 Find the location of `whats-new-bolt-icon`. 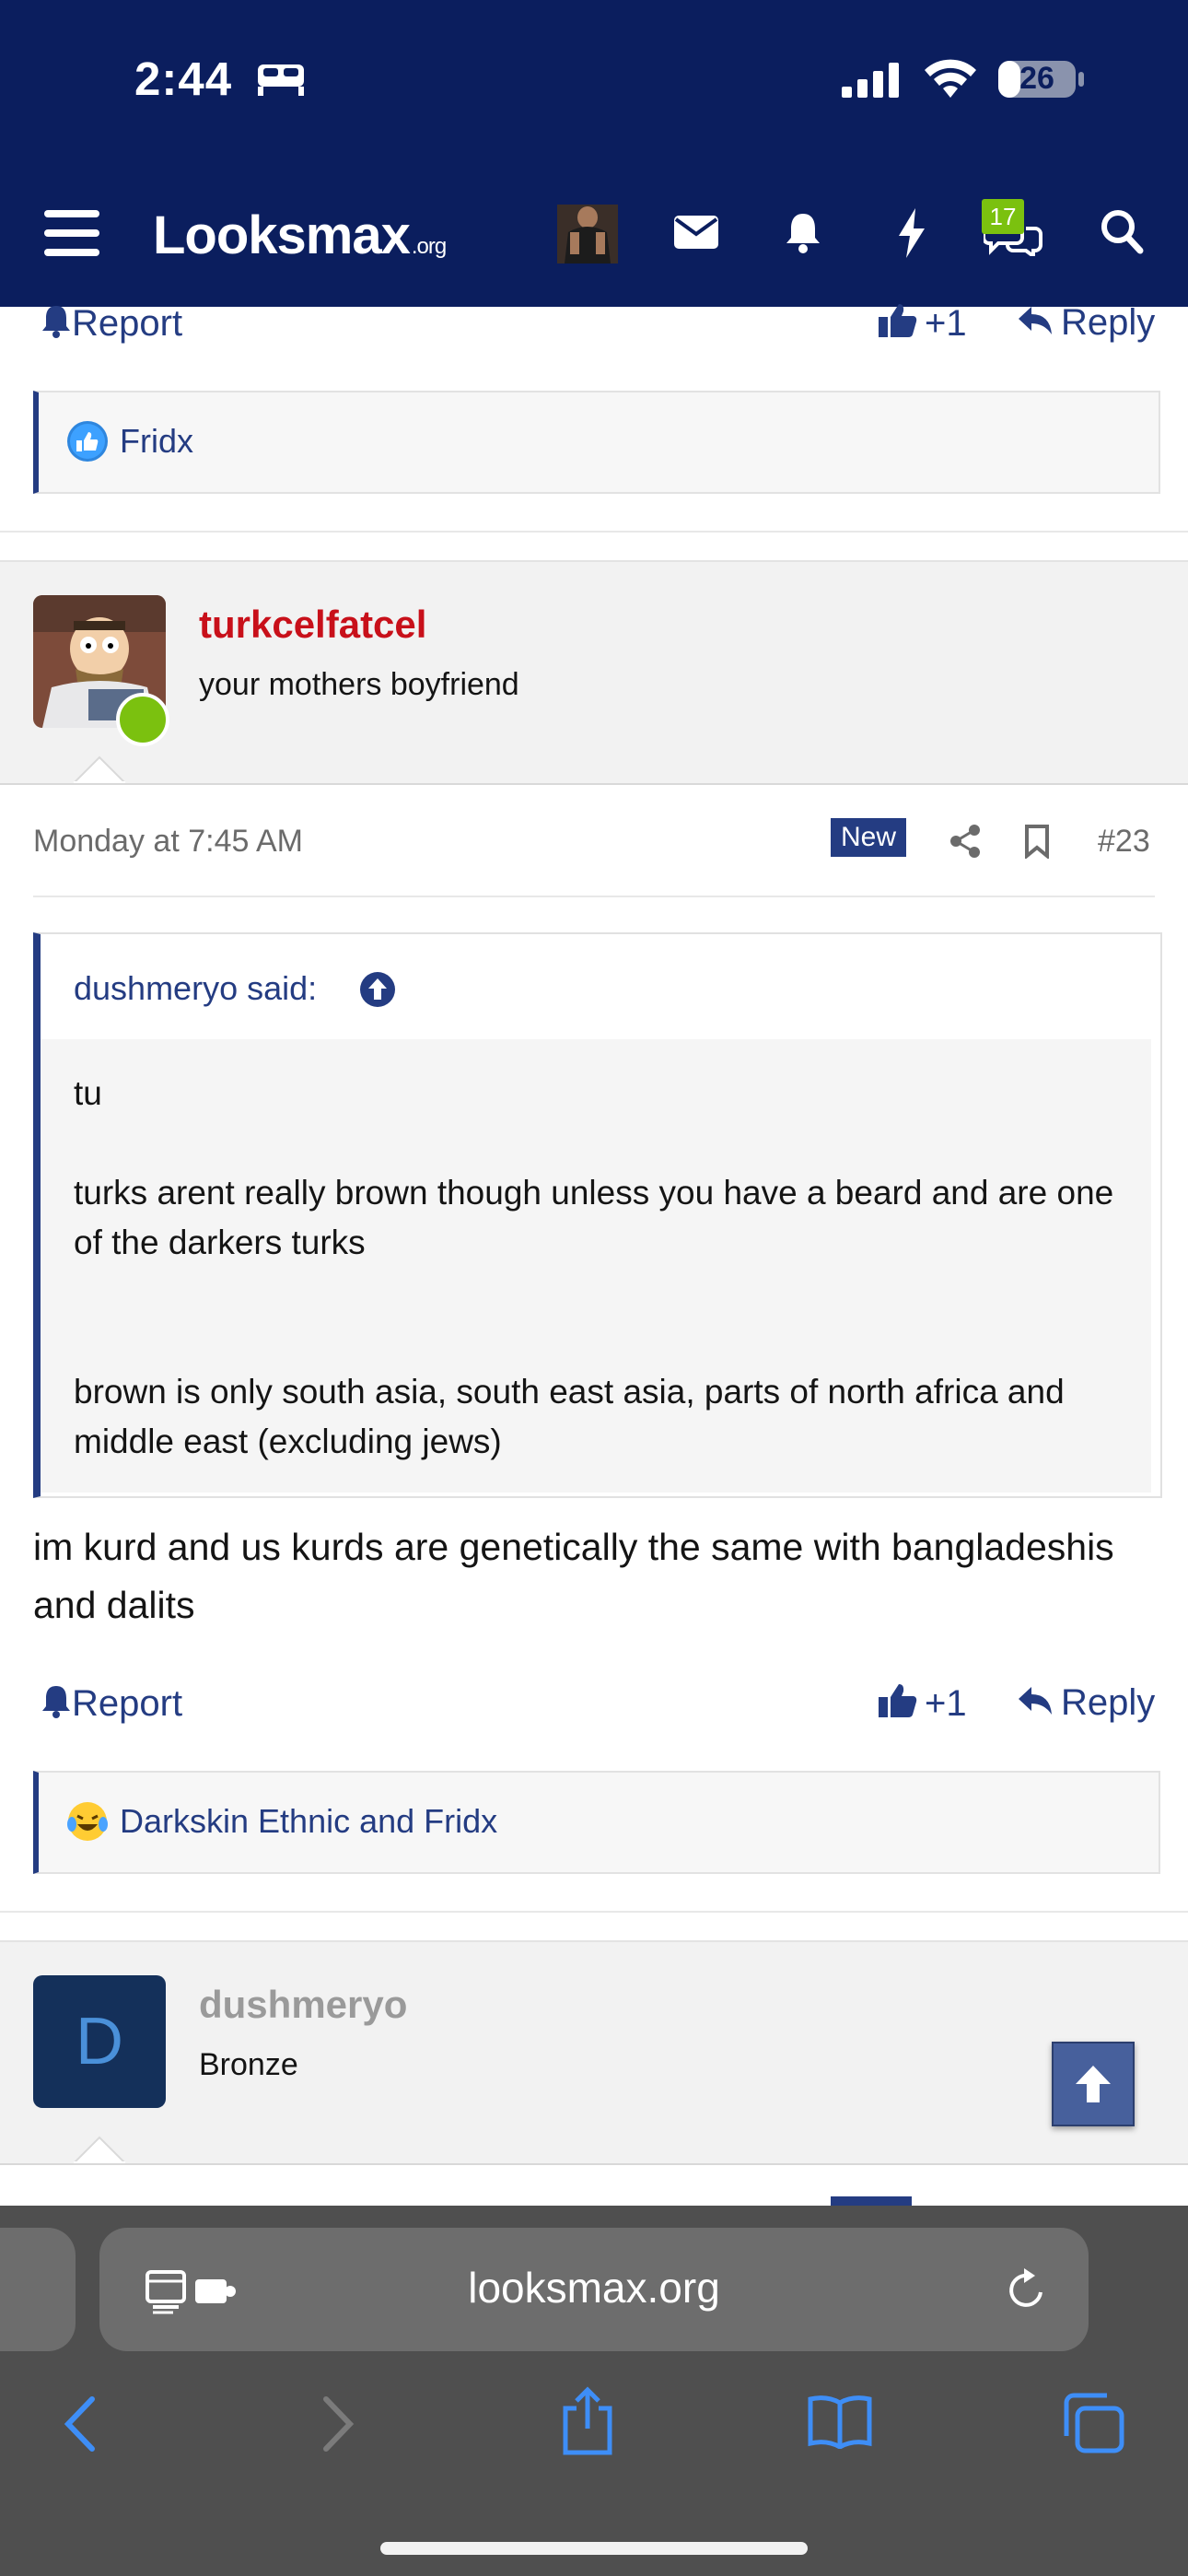

whats-new-bolt-icon is located at coordinates (911, 233).